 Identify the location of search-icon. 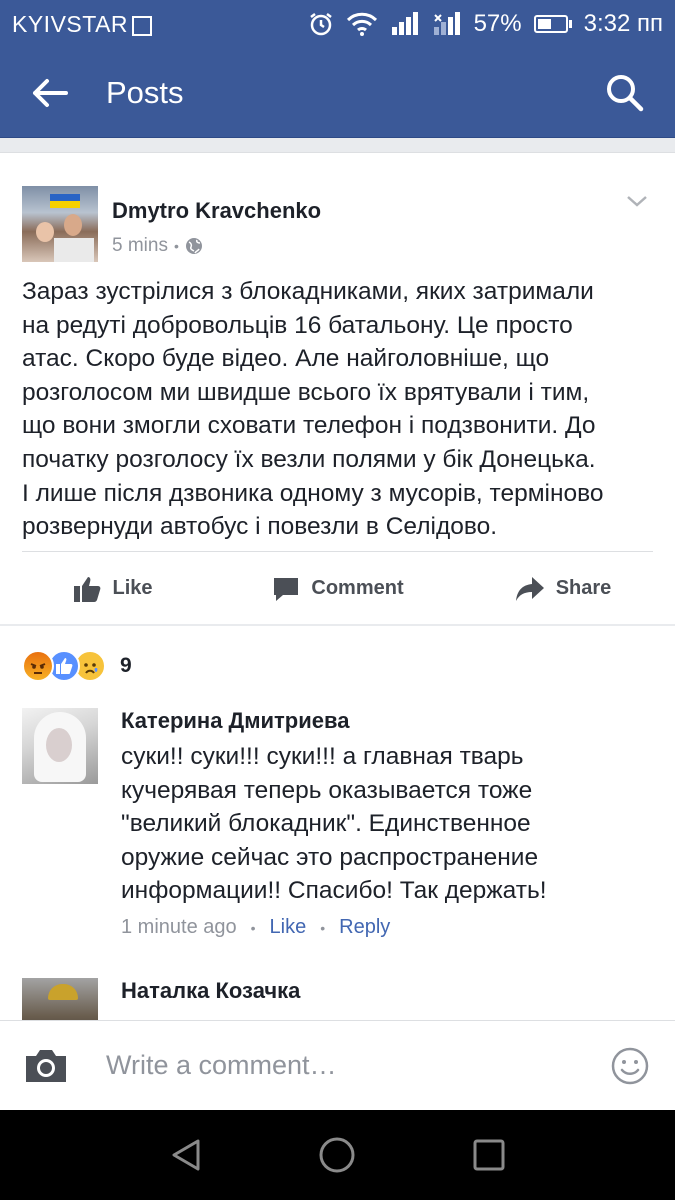
(625, 92).